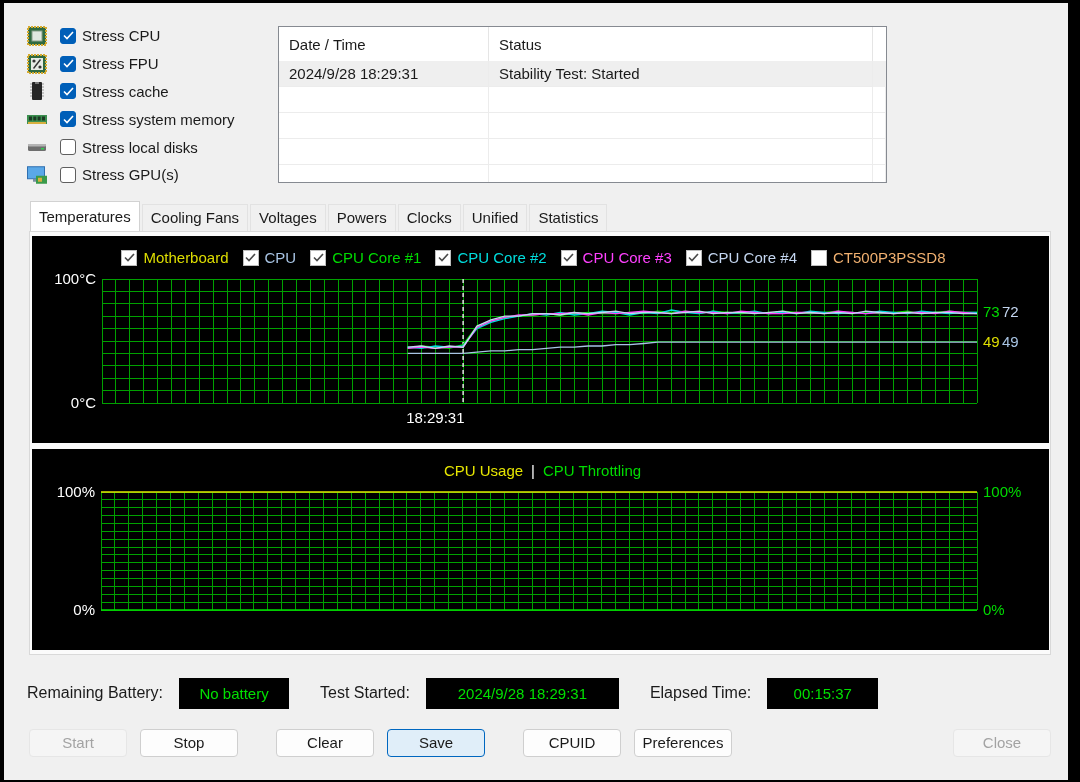 This screenshot has width=1080, height=782. Describe the element at coordinates (83, 402) in the screenshot. I see `axis-label: 0°C` at that location.